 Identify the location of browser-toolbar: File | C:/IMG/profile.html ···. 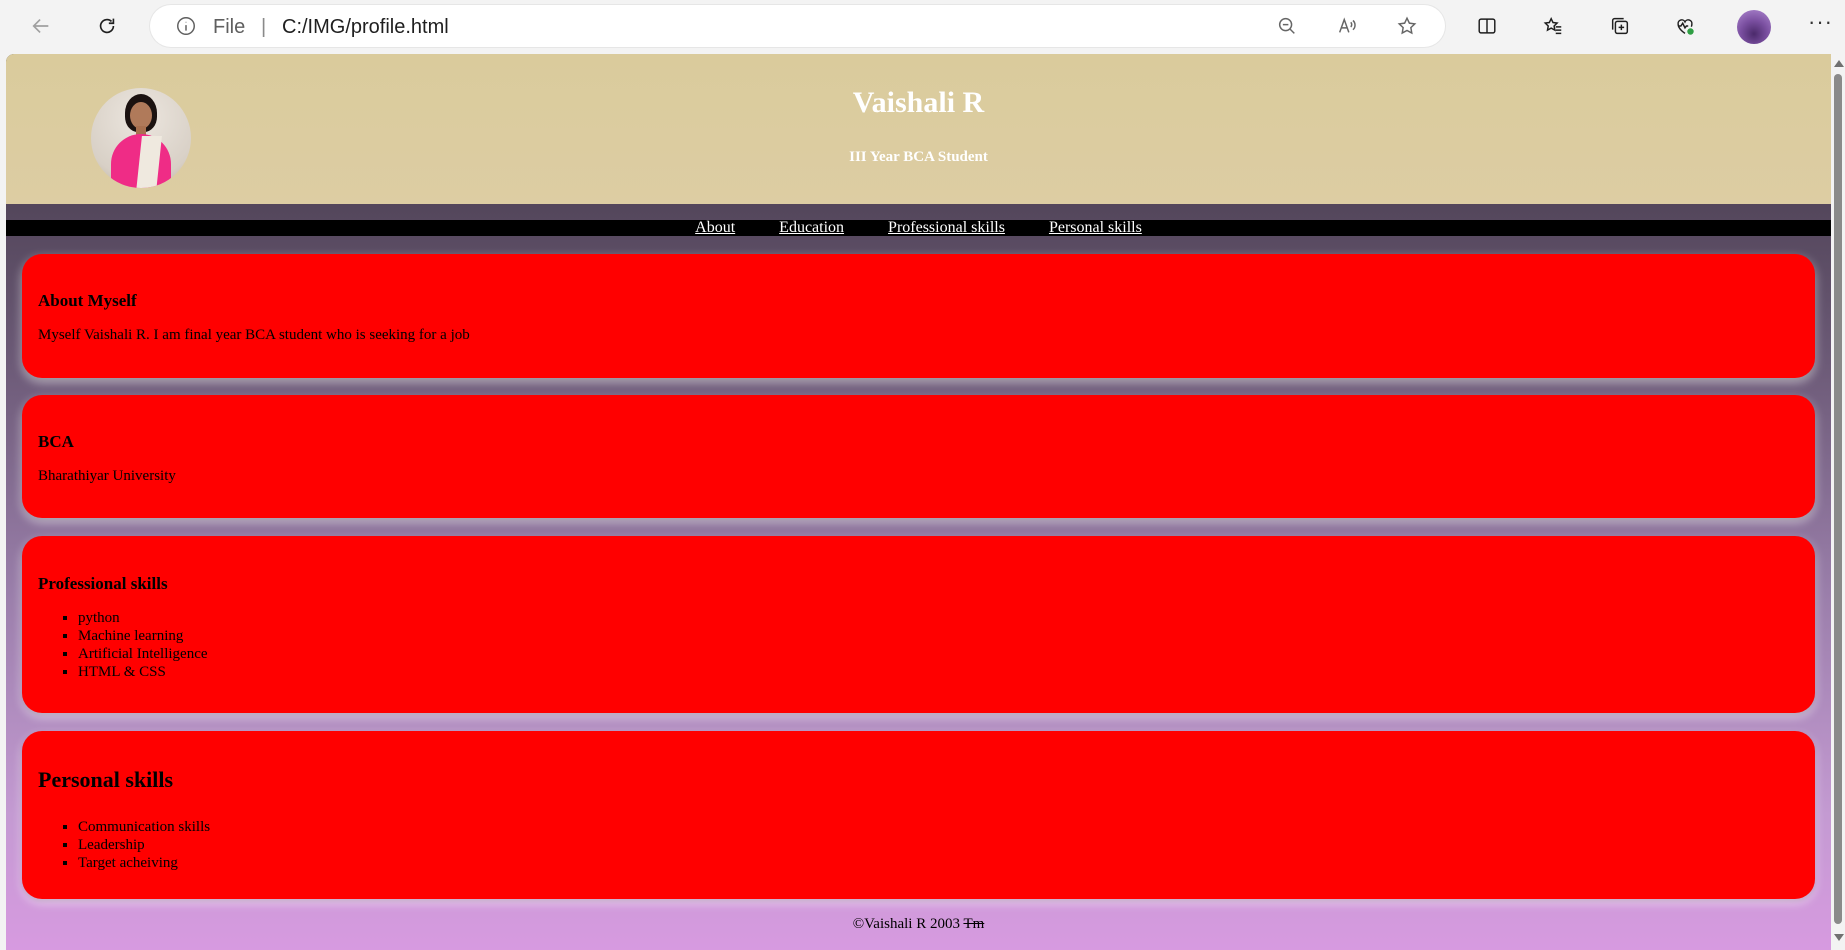
(922, 26).